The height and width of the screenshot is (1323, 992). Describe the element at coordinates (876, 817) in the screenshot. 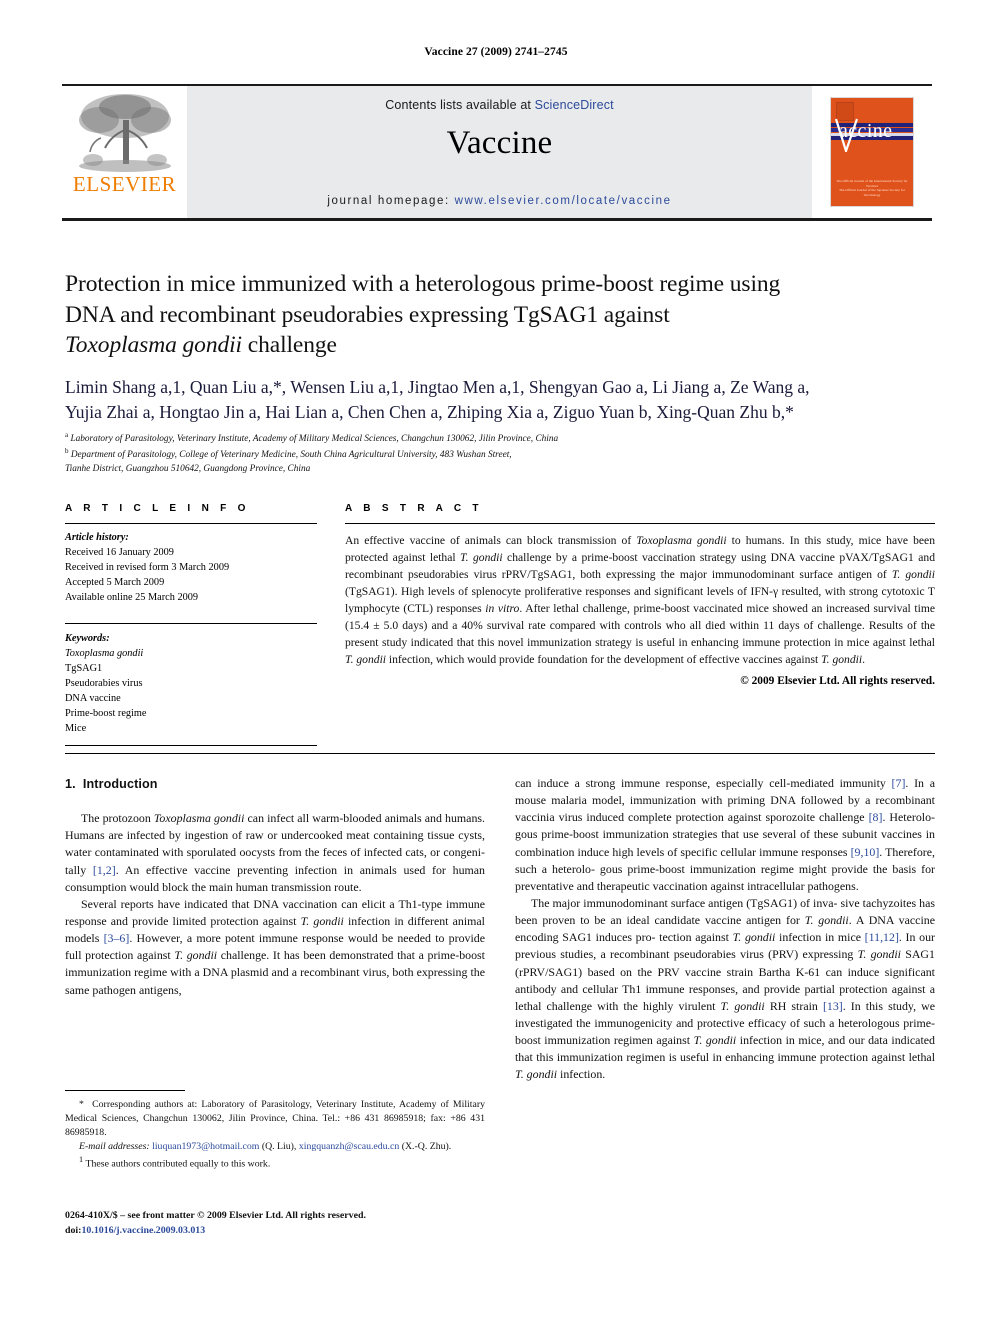

I see `citation-ref: [8]` at that location.